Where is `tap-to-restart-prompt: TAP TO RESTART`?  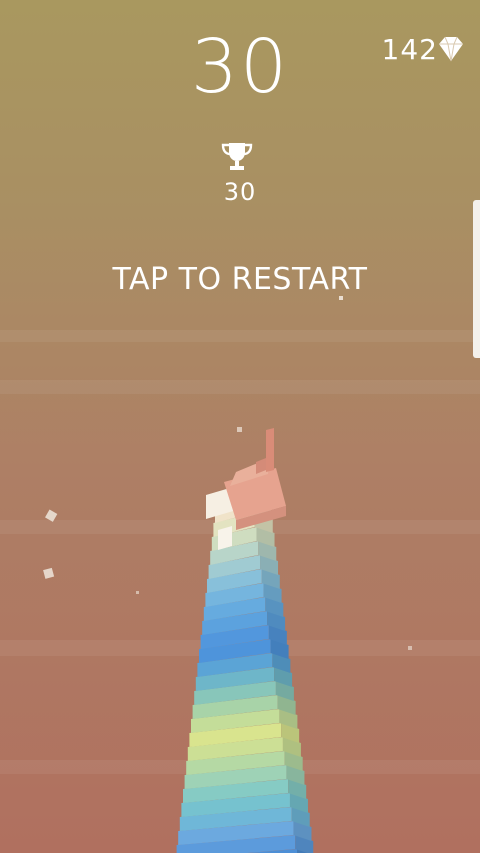 tap-to-restart-prompt: TAP TO RESTART is located at coordinates (240, 280).